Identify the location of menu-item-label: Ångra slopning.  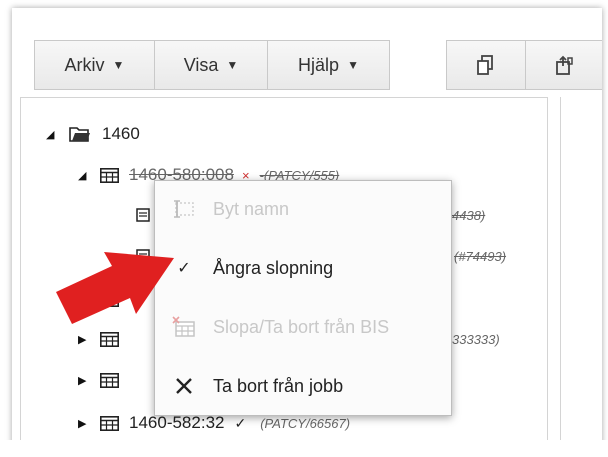
(273, 267).